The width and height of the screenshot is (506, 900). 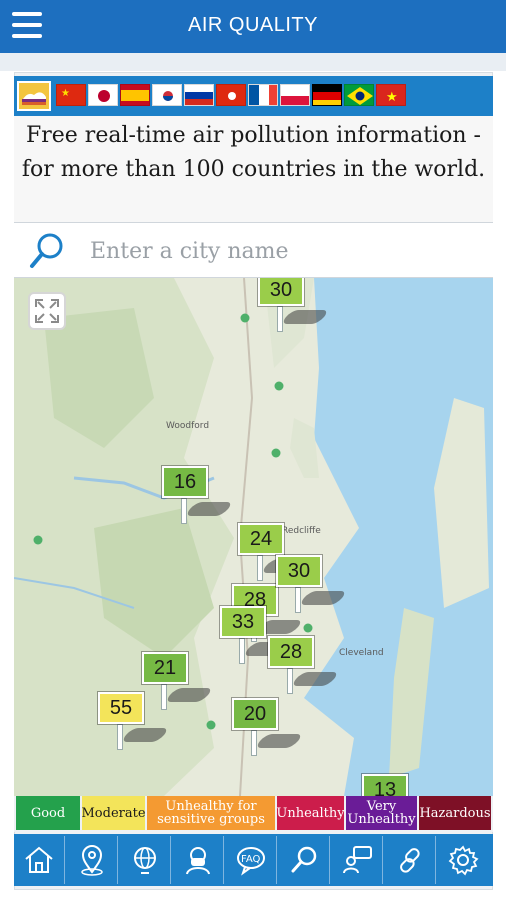 I want to click on aqi-value: 16, so click(x=185, y=482).